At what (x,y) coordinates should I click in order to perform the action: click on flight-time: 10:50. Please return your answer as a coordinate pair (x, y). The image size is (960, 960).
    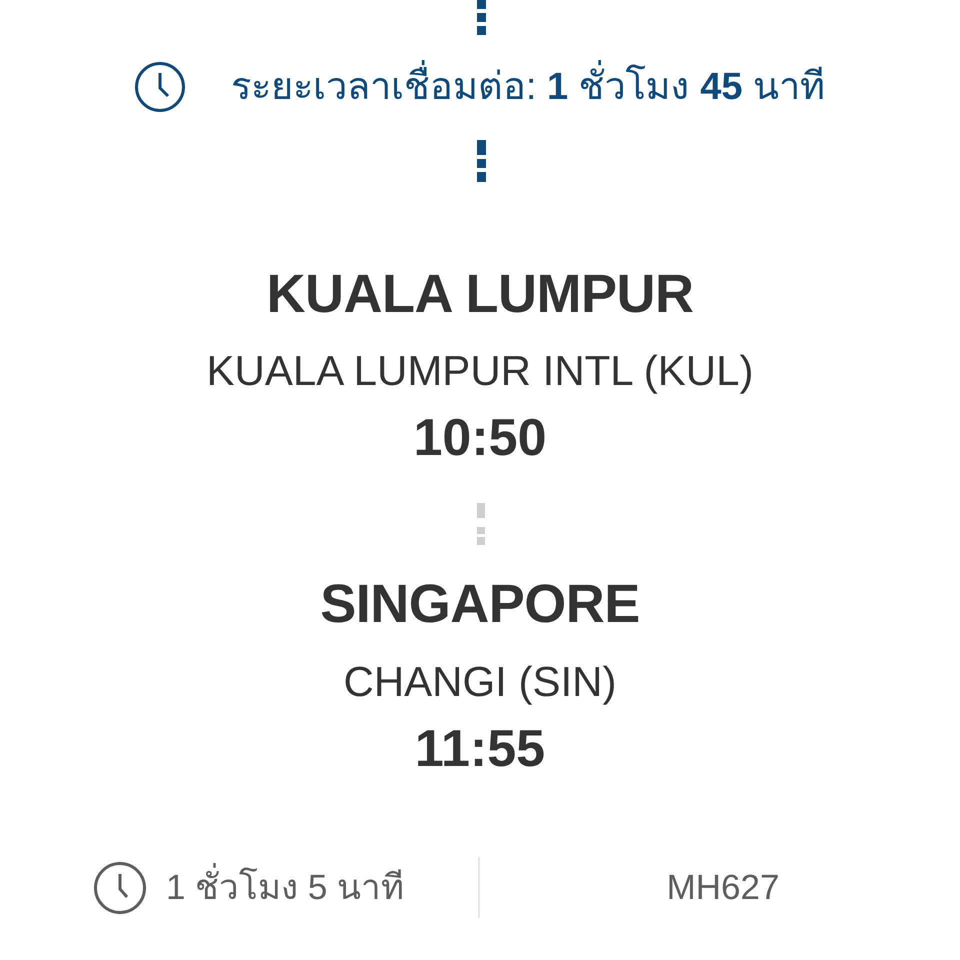
    Looking at the image, I should click on (480, 438).